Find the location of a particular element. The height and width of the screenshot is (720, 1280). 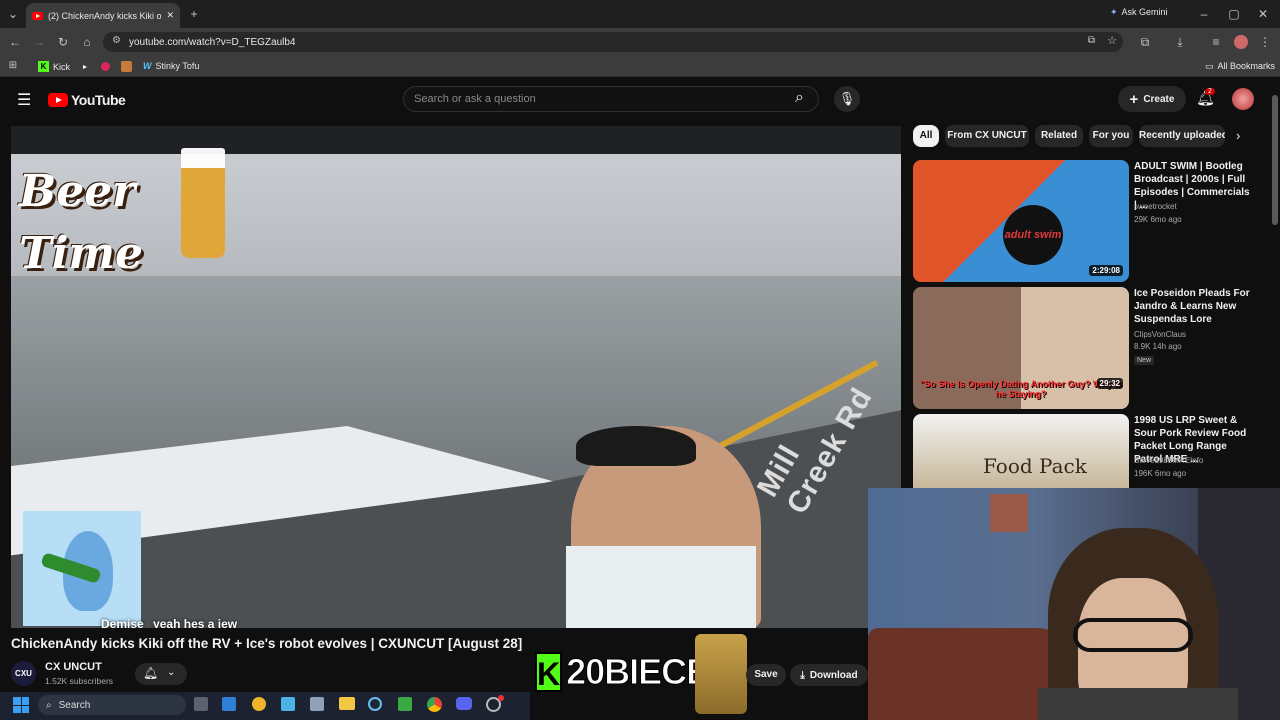

tab-search-icon: ⌄ is located at coordinates (13, 14).